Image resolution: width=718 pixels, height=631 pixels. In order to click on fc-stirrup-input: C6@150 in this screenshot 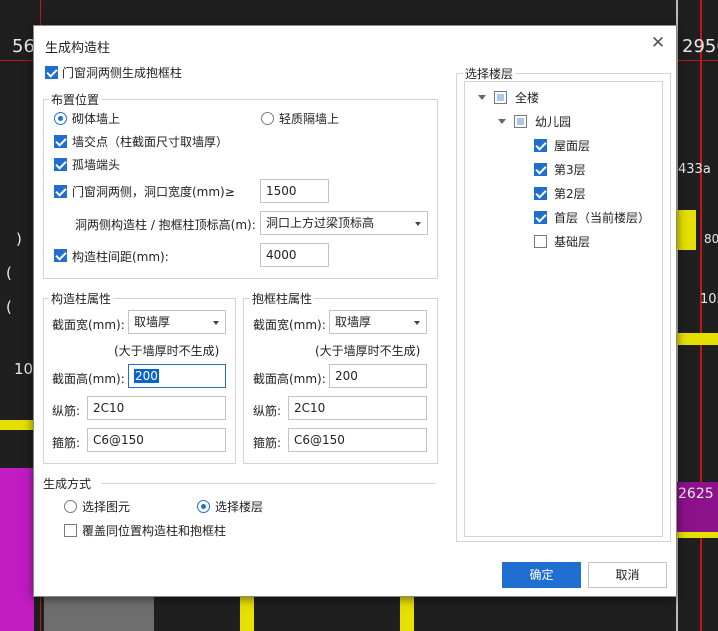, I will do `click(357, 440)`.